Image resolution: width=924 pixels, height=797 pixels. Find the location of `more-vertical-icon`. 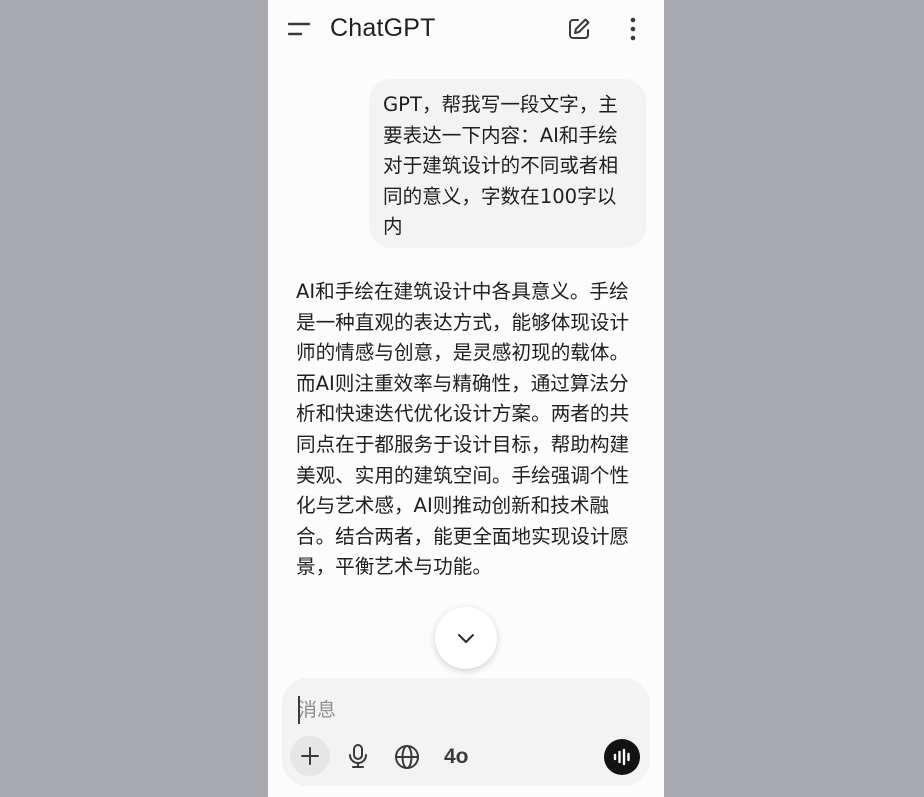

more-vertical-icon is located at coordinates (633, 29).